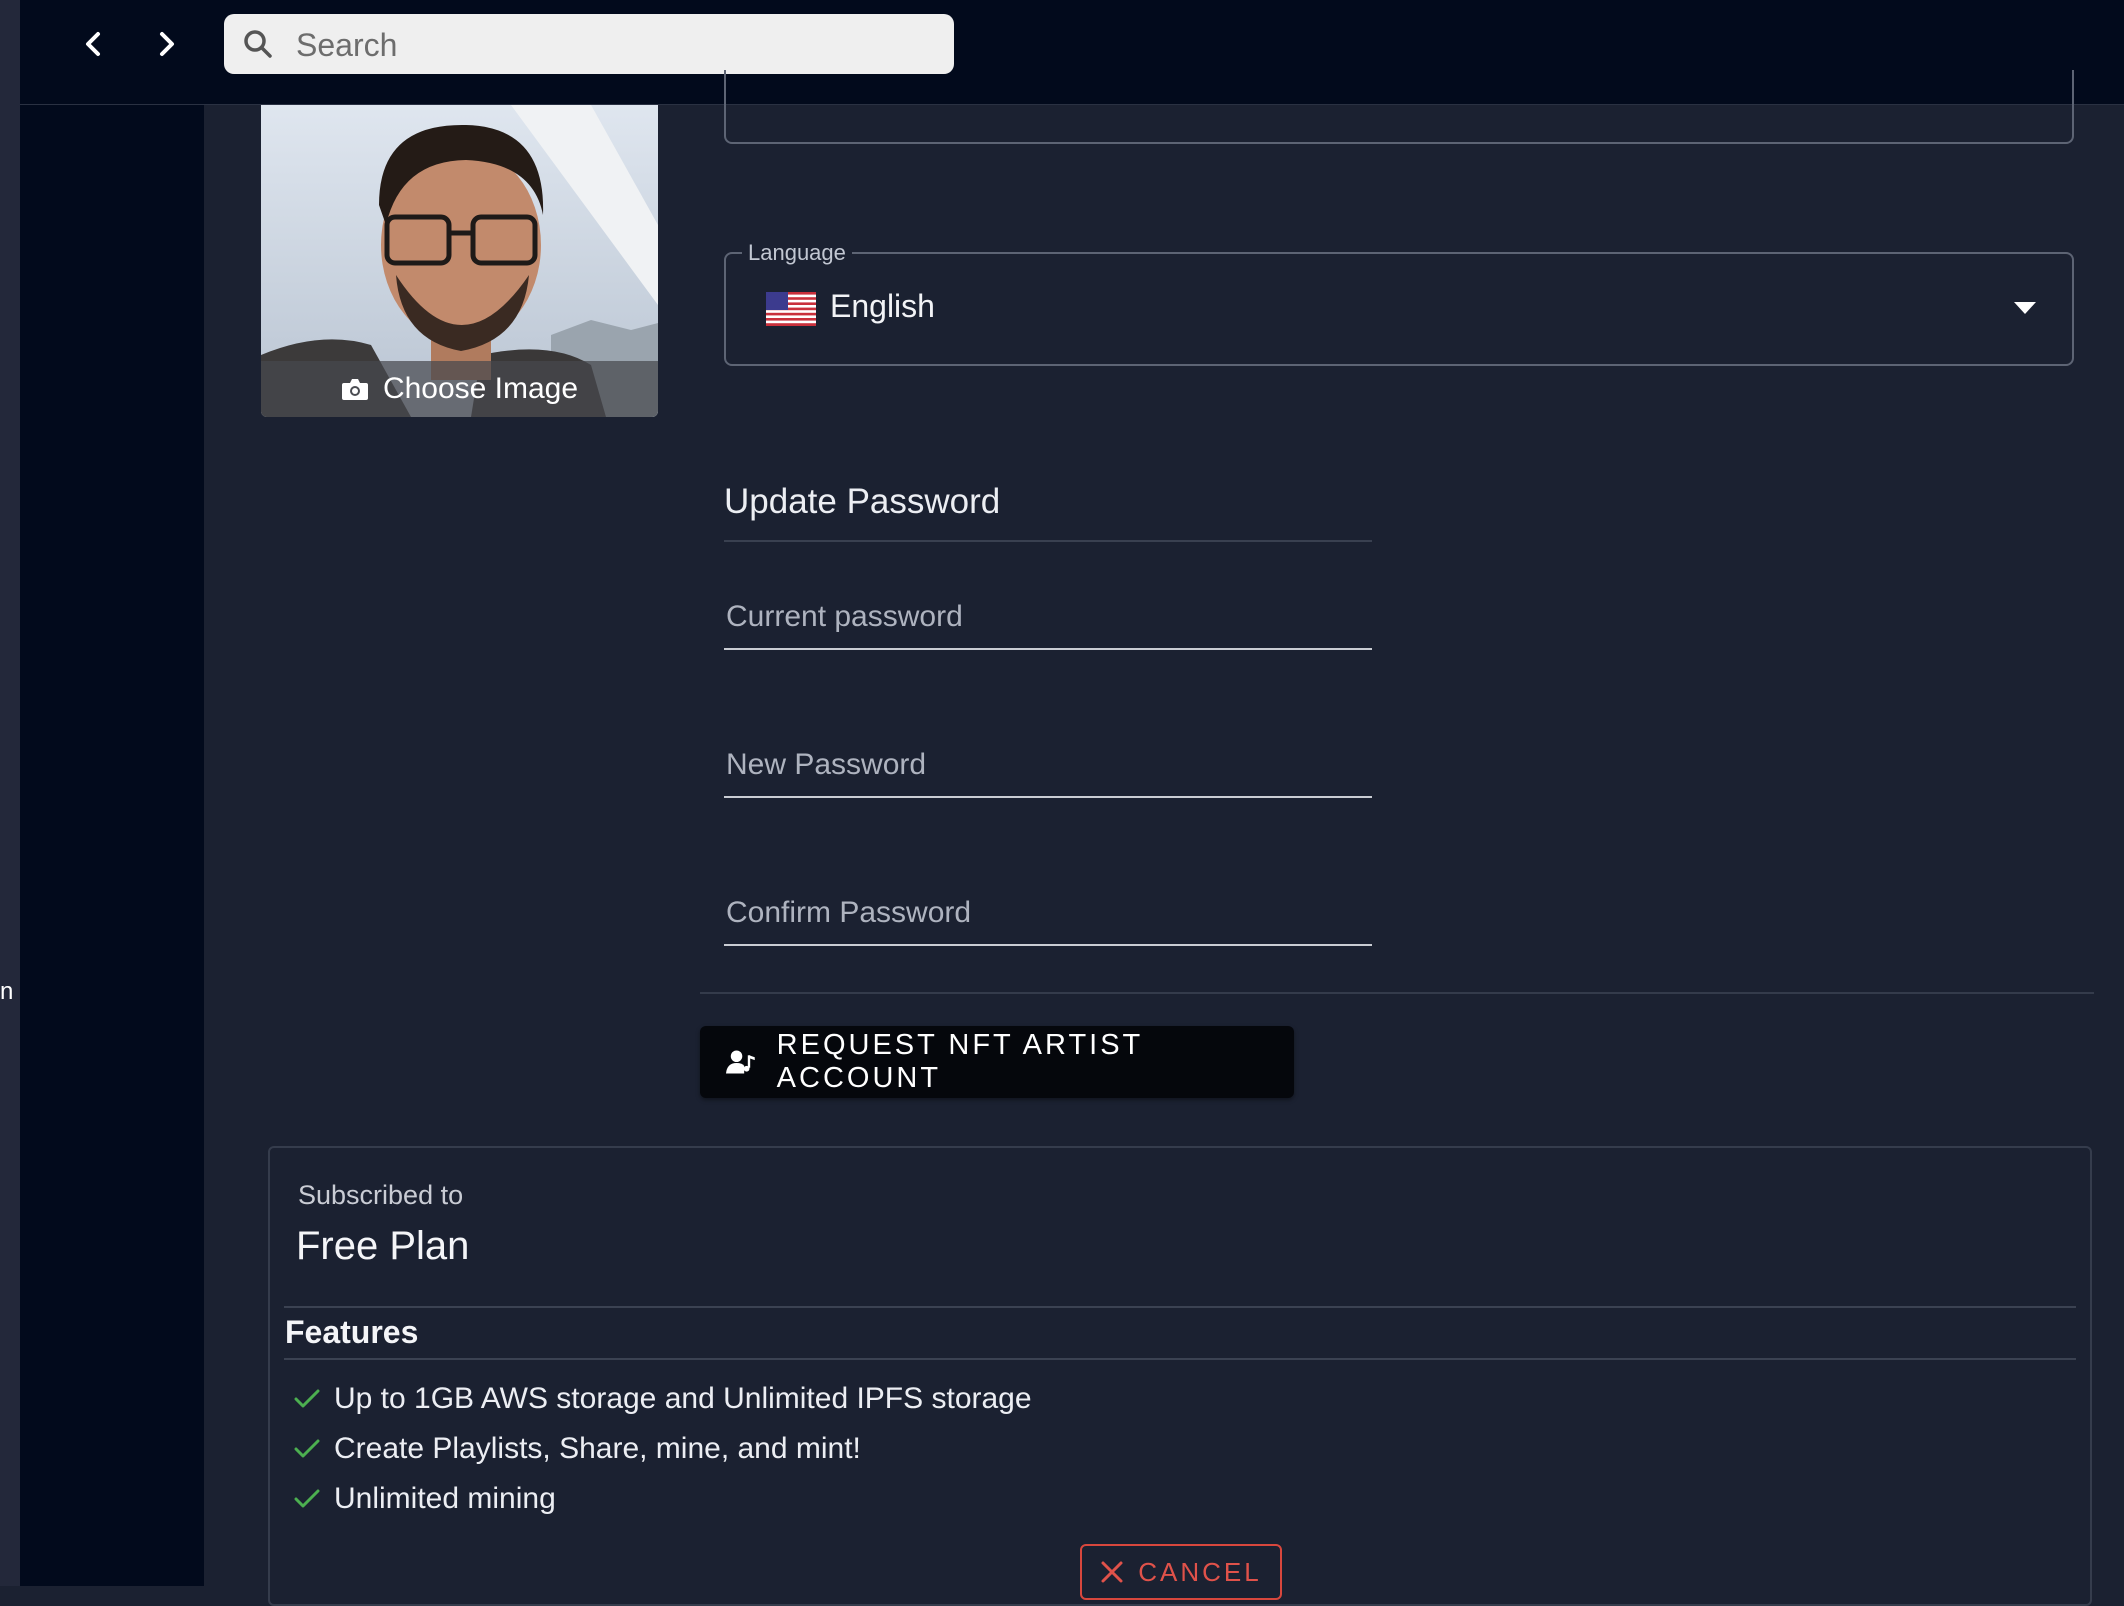 The width and height of the screenshot is (2124, 1606). I want to click on cancel-subscription-button: CANCEL, so click(1181, 1572).